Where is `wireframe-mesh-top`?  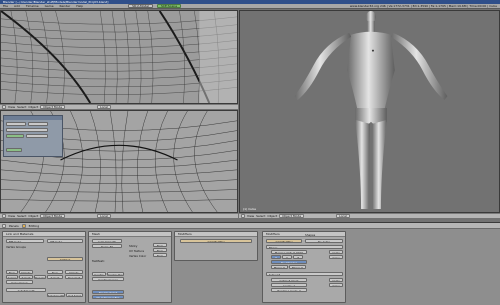 wireframe-mesh-top is located at coordinates (119, 57).